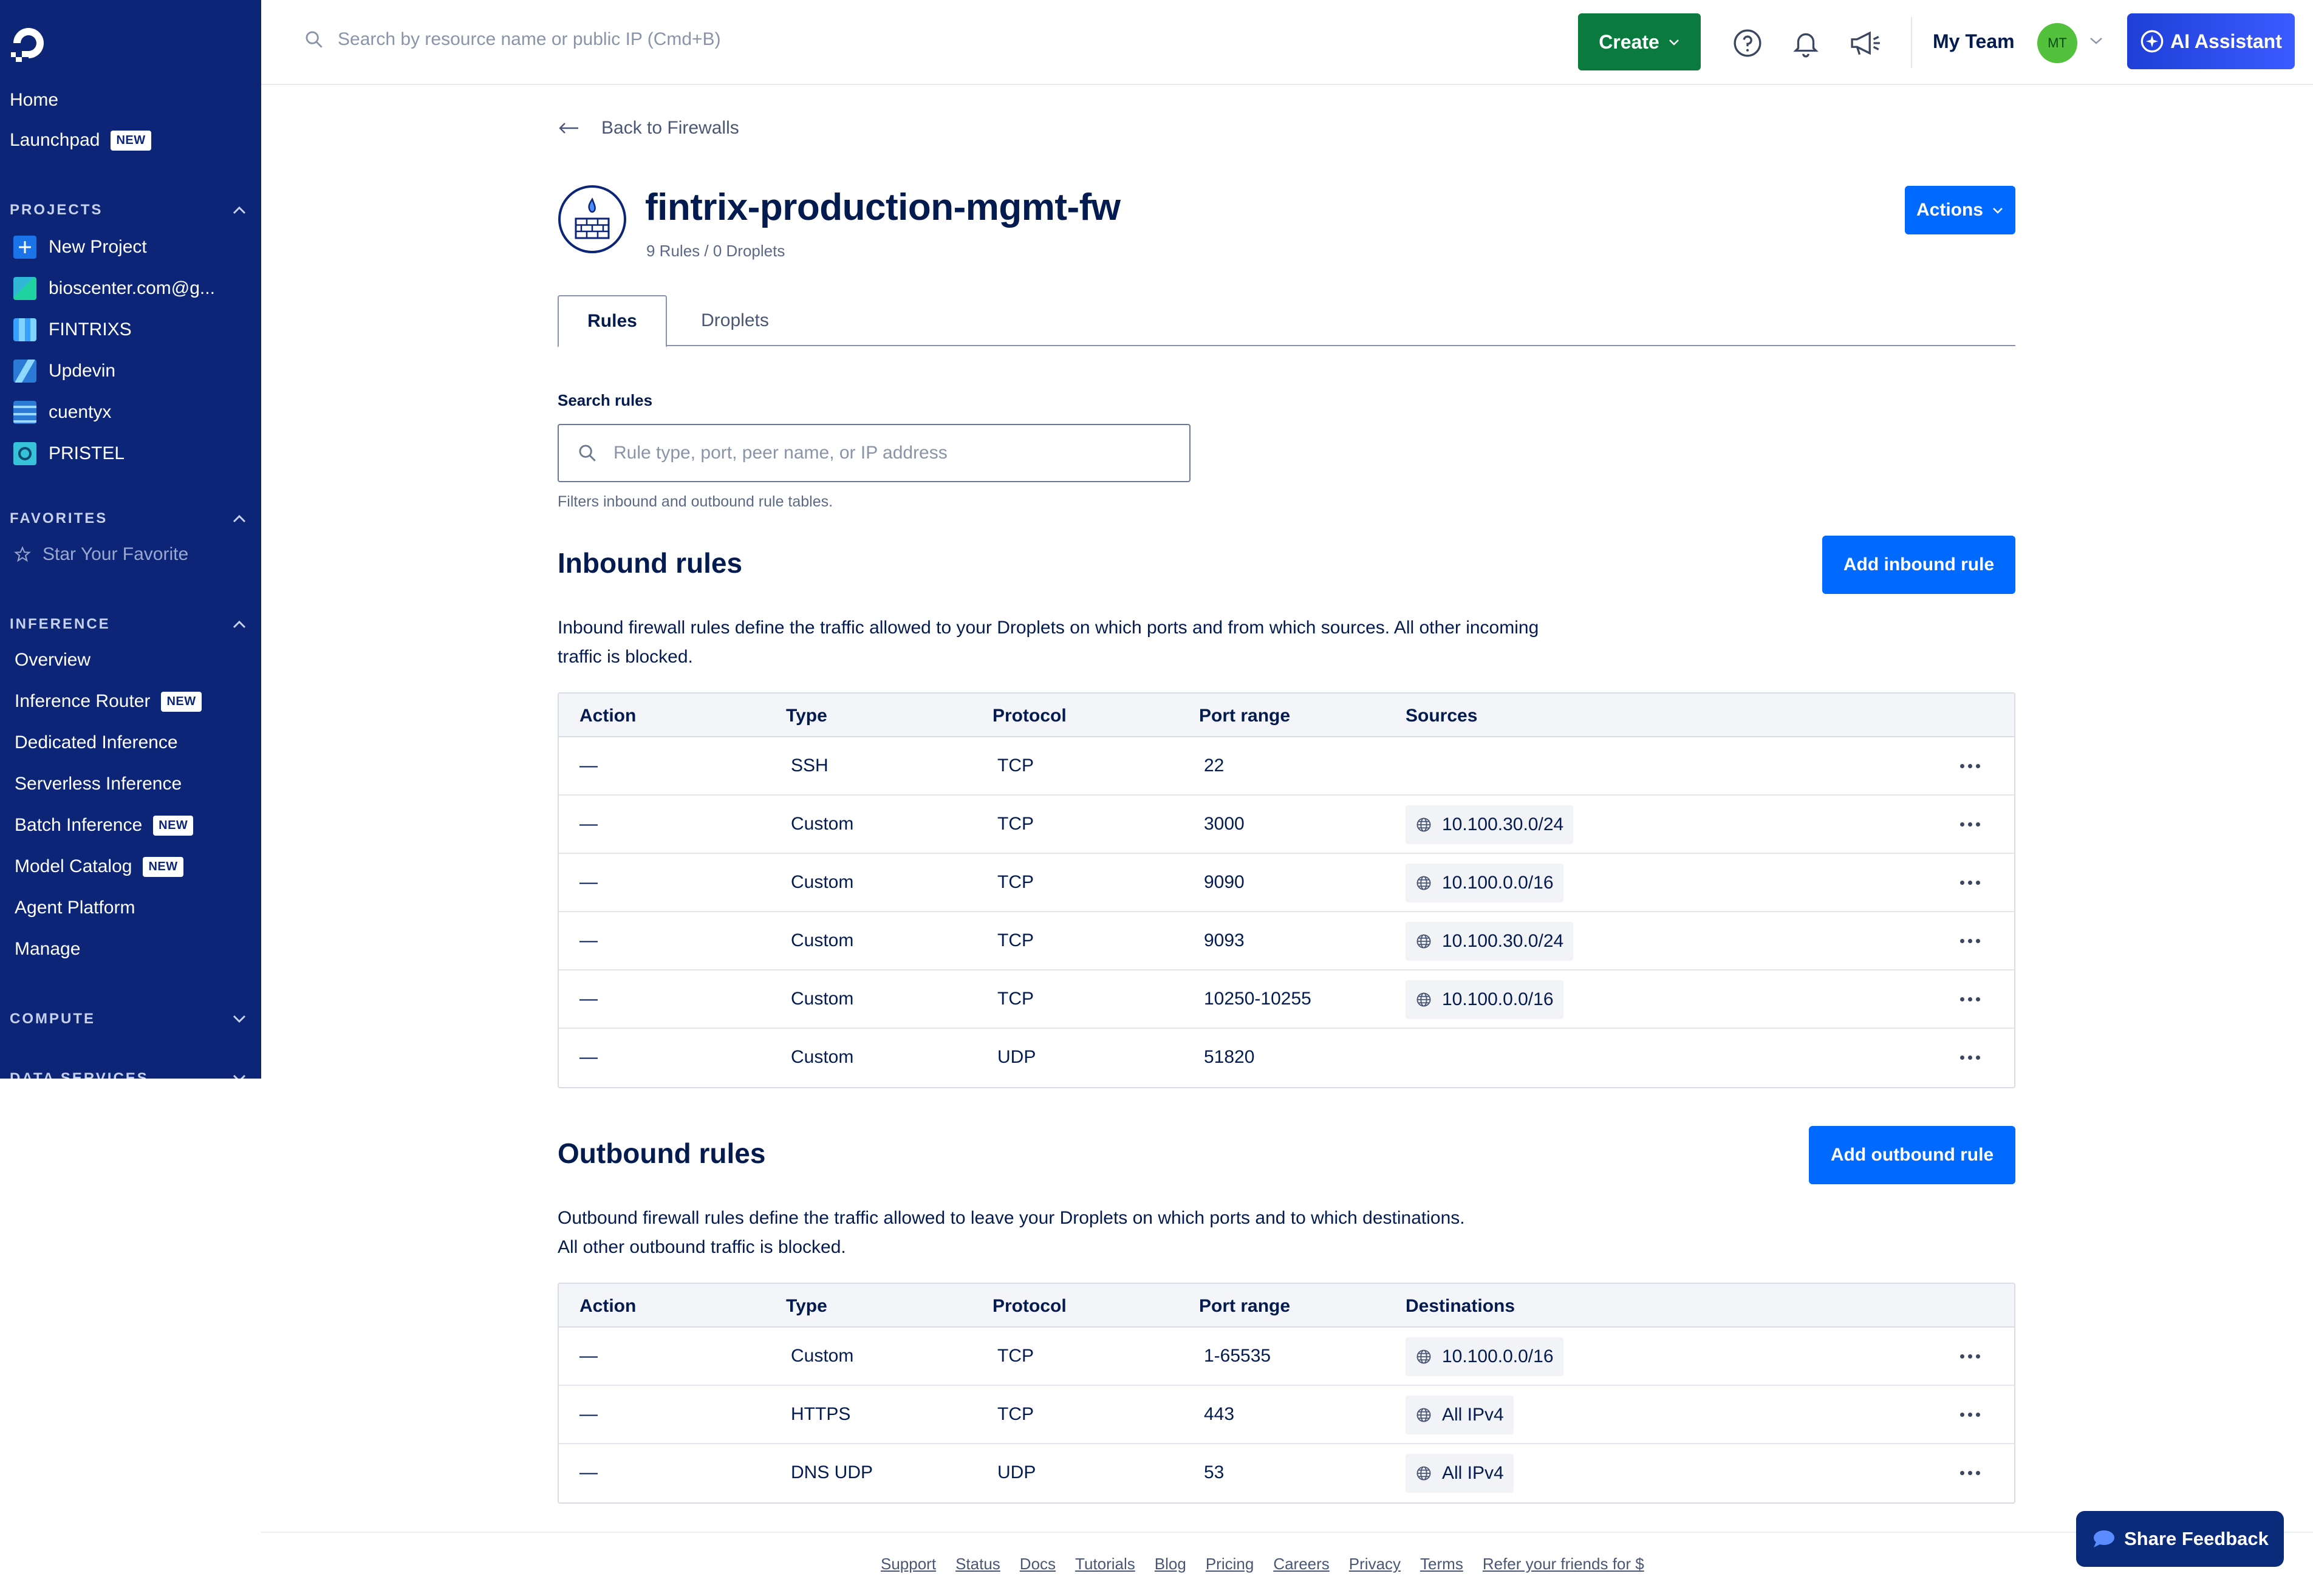 The width and height of the screenshot is (2313, 1596). Describe the element at coordinates (1301, 1564) in the screenshot. I see `footer-link: Careers` at that location.